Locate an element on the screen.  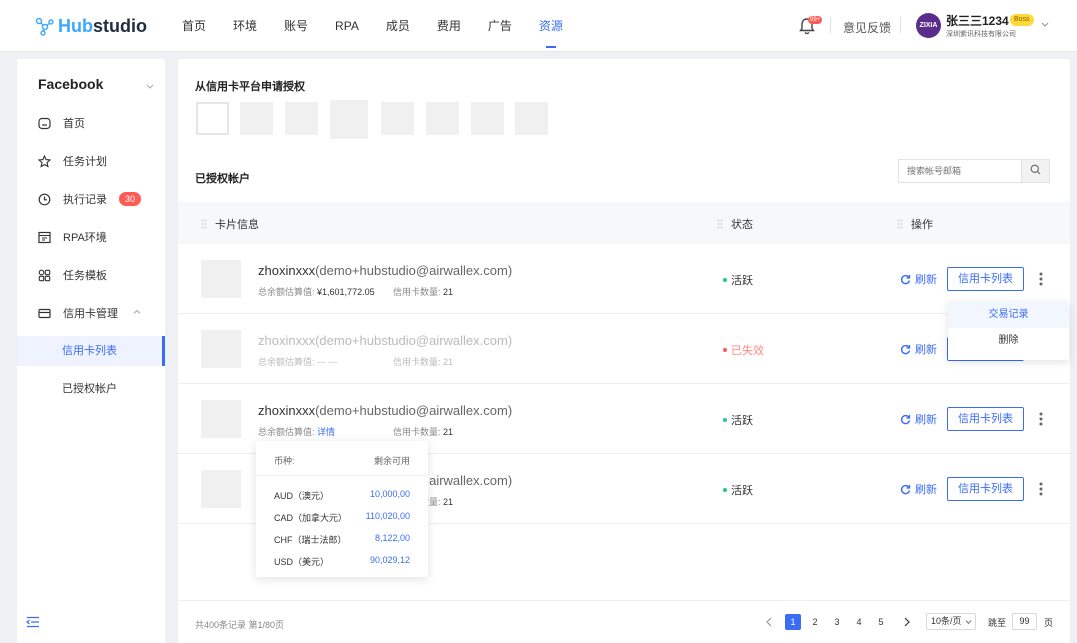
feedback-link: 意见反馈 is located at coordinates (867, 27).